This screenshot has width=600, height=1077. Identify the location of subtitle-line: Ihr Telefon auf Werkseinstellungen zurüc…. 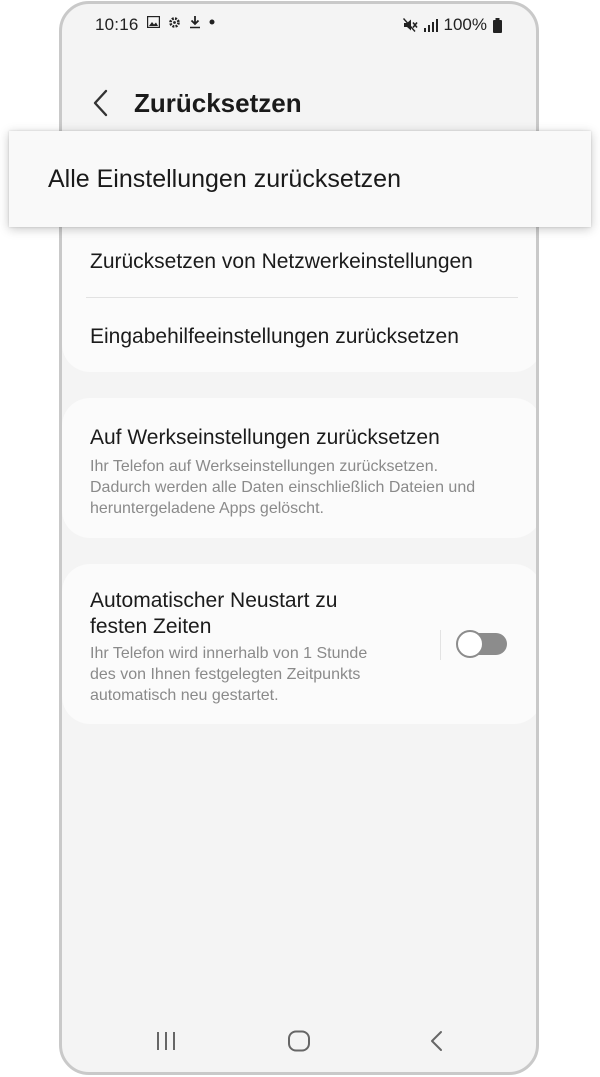
(264, 466).